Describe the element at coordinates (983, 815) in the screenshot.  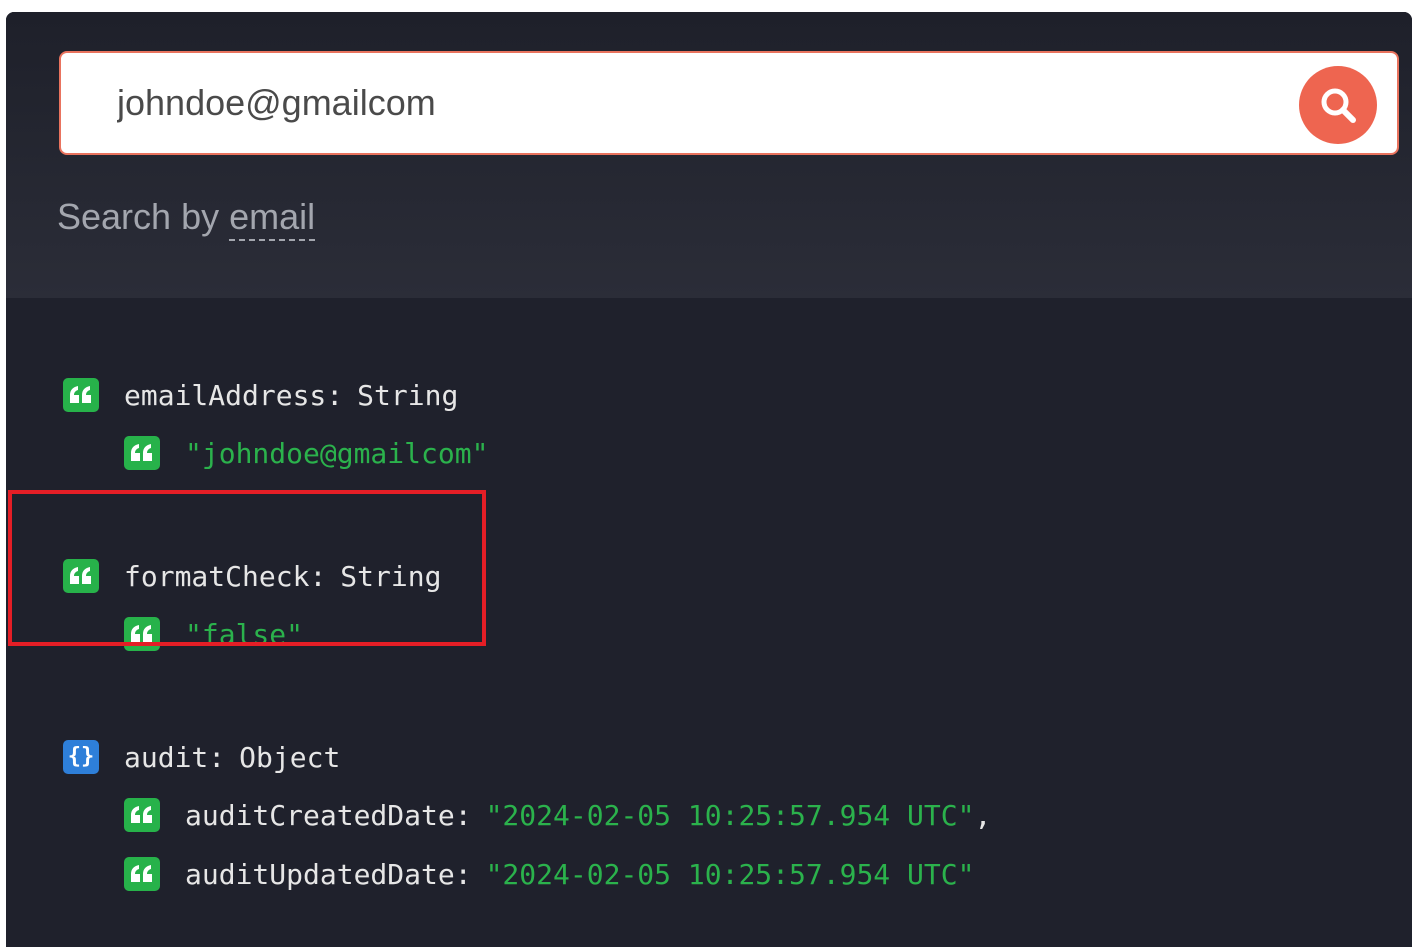
I see `comma: ,` at that location.